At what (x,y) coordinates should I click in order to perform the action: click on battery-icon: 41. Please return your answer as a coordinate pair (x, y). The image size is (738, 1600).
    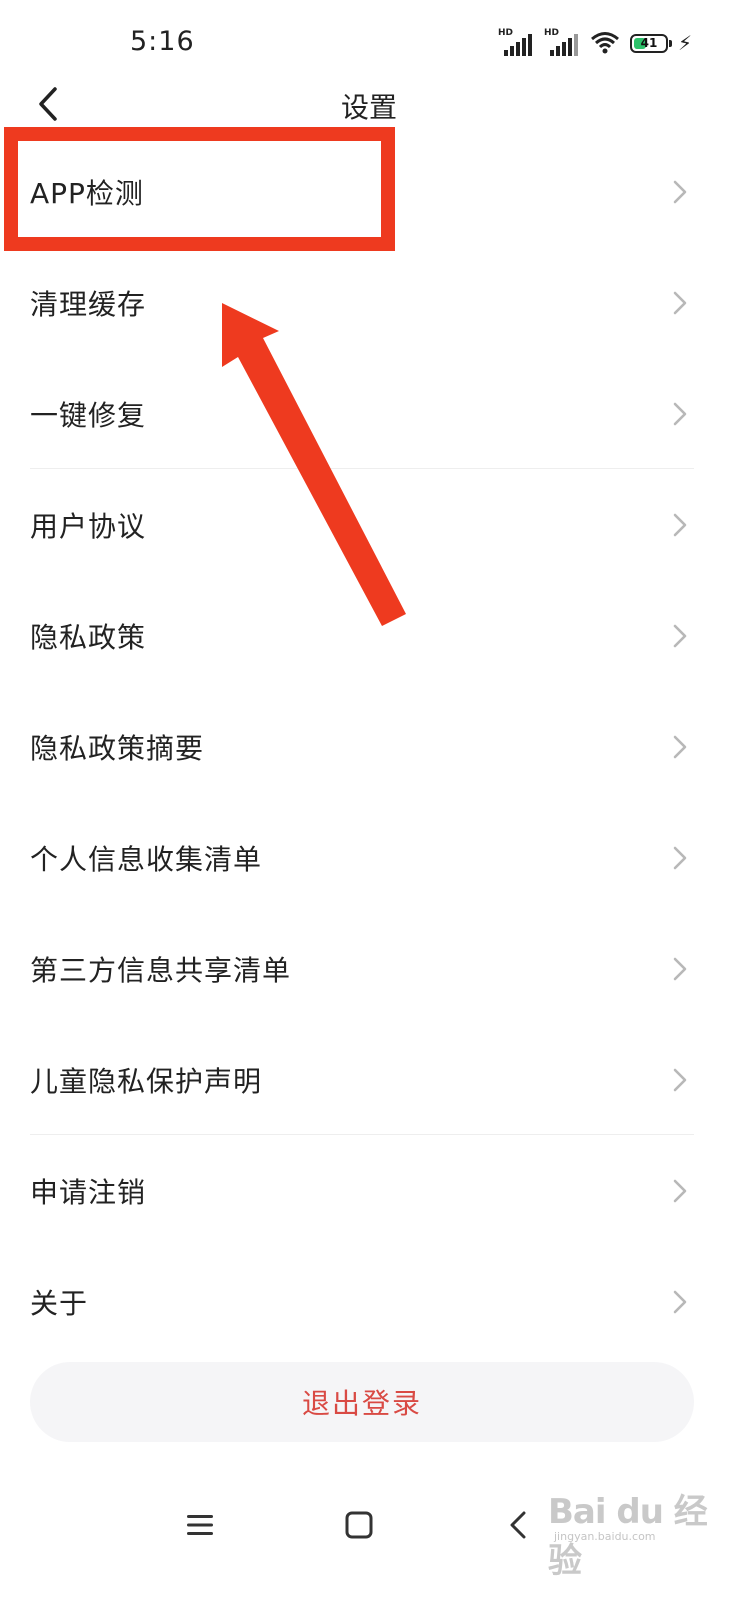
    Looking at the image, I should click on (650, 43).